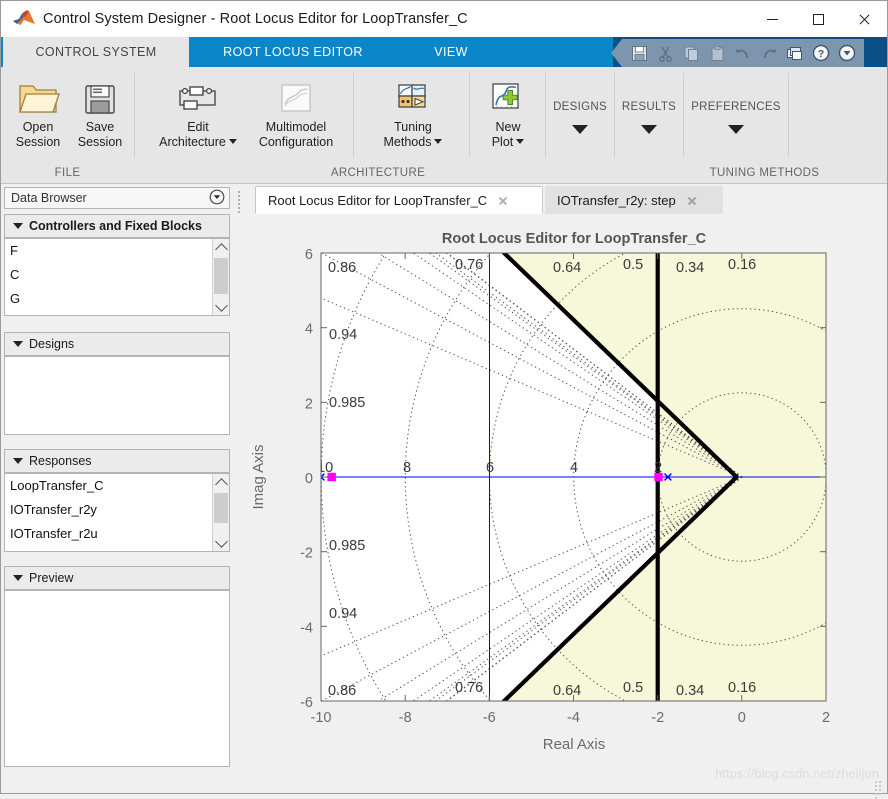  Describe the element at coordinates (639, 53) in the screenshot. I see `save-icon` at that location.